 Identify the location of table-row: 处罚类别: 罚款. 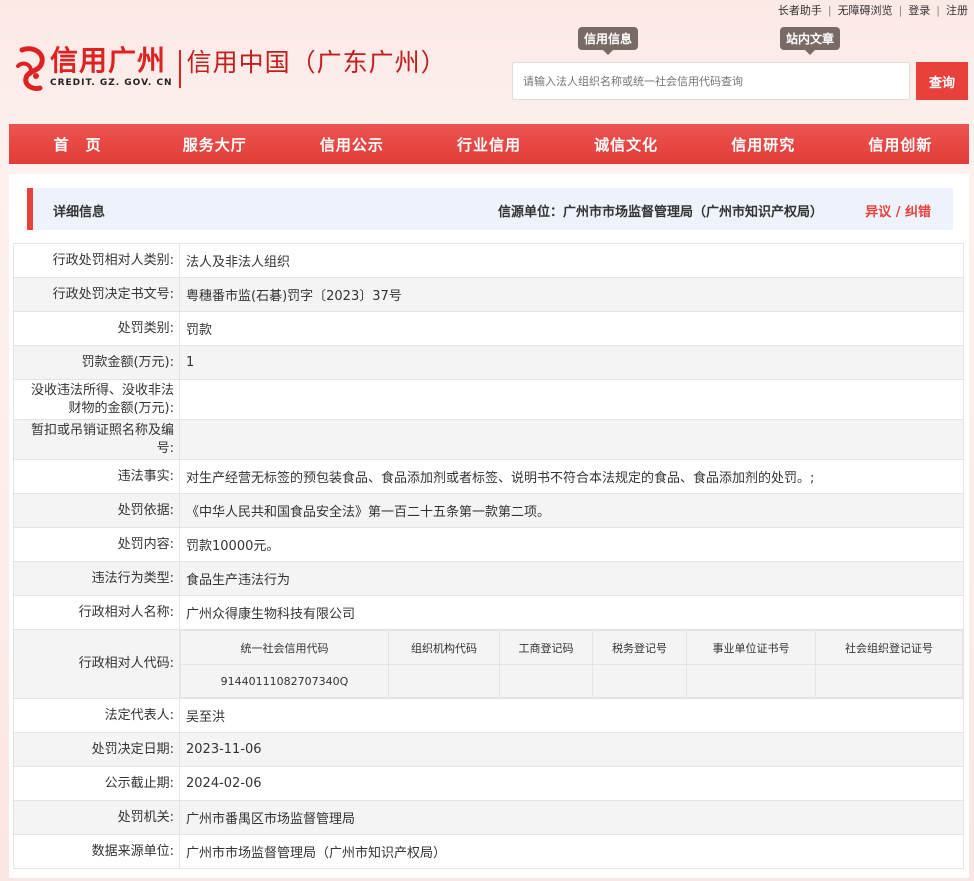
(488, 328).